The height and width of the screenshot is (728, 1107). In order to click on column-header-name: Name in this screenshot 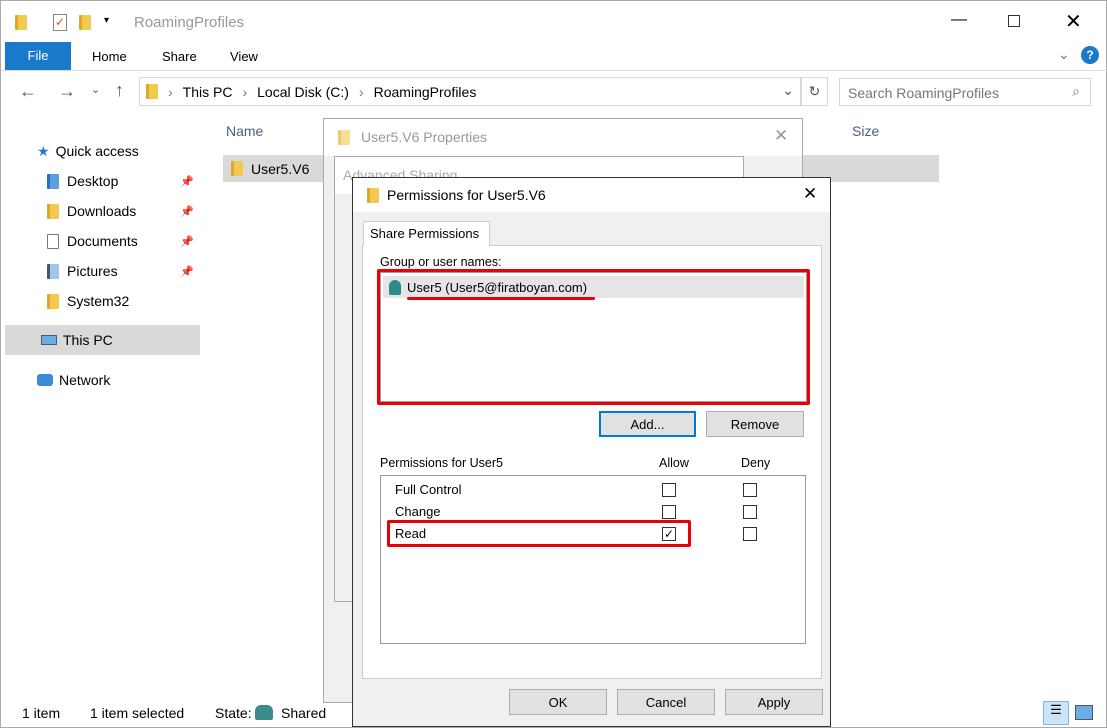, I will do `click(244, 131)`.